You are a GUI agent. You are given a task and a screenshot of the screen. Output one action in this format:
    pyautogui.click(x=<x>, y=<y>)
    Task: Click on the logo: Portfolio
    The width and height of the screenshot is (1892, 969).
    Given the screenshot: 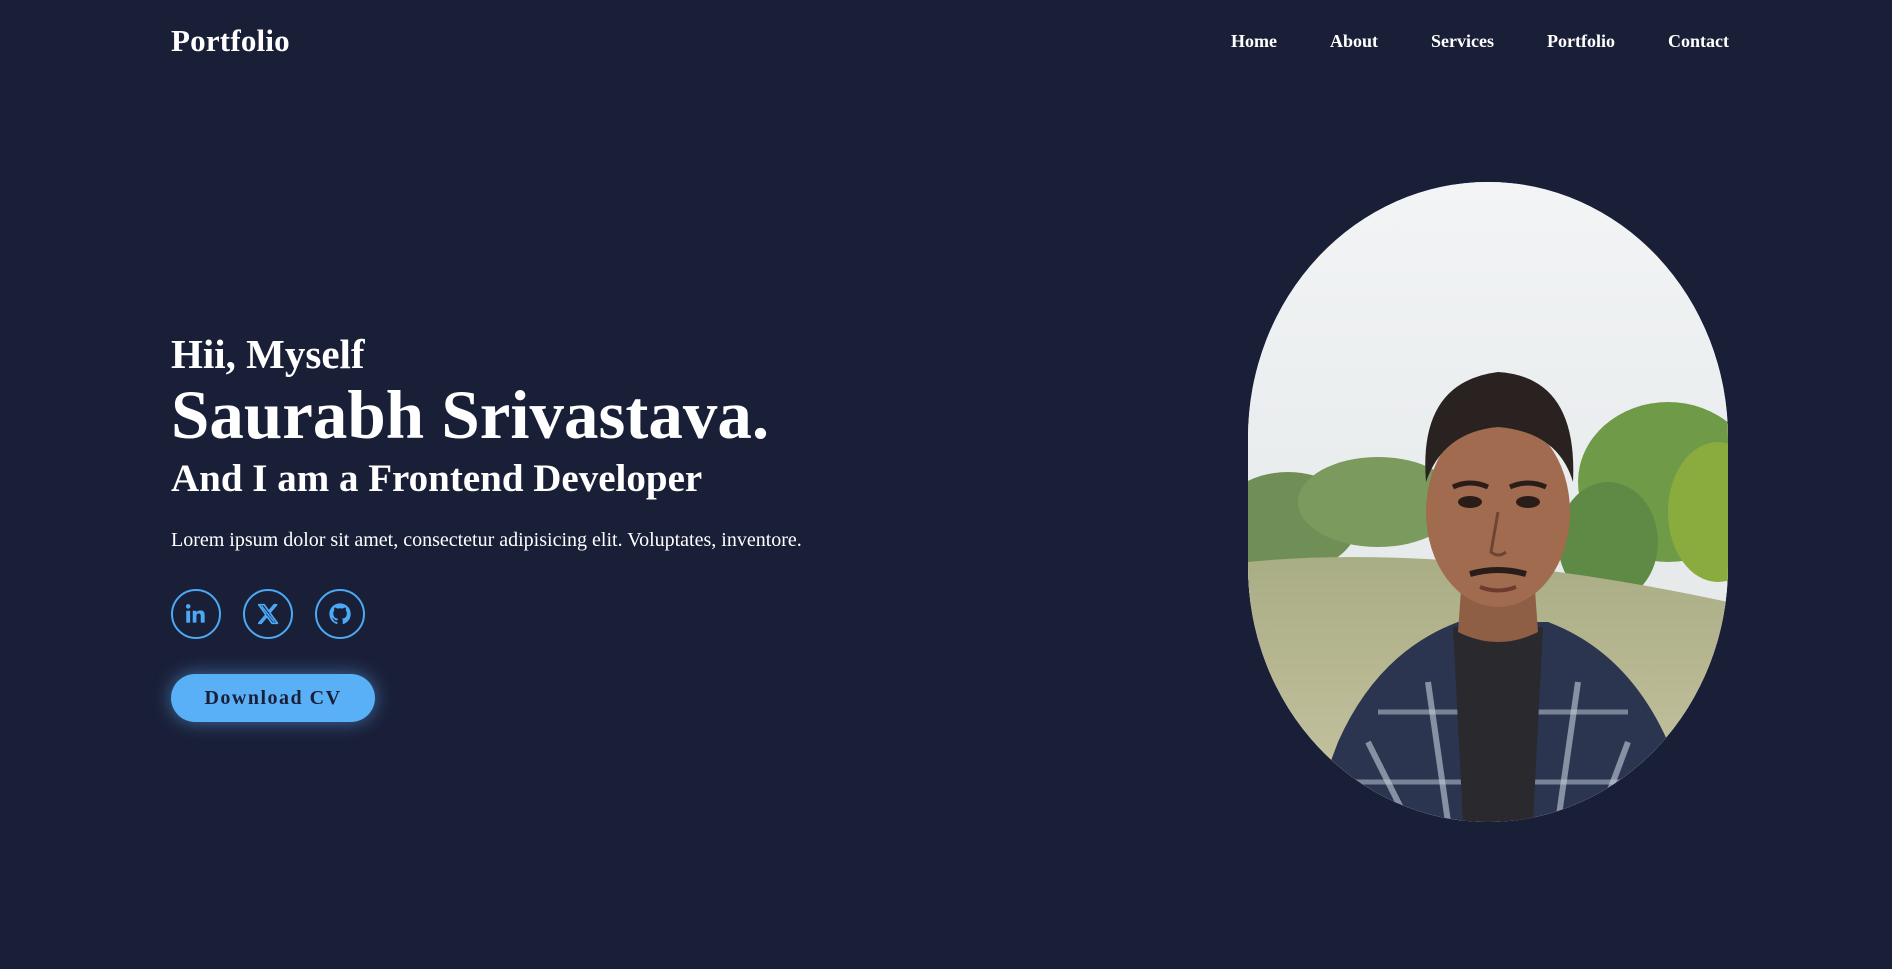 What is the action you would take?
    pyautogui.click(x=230, y=41)
    